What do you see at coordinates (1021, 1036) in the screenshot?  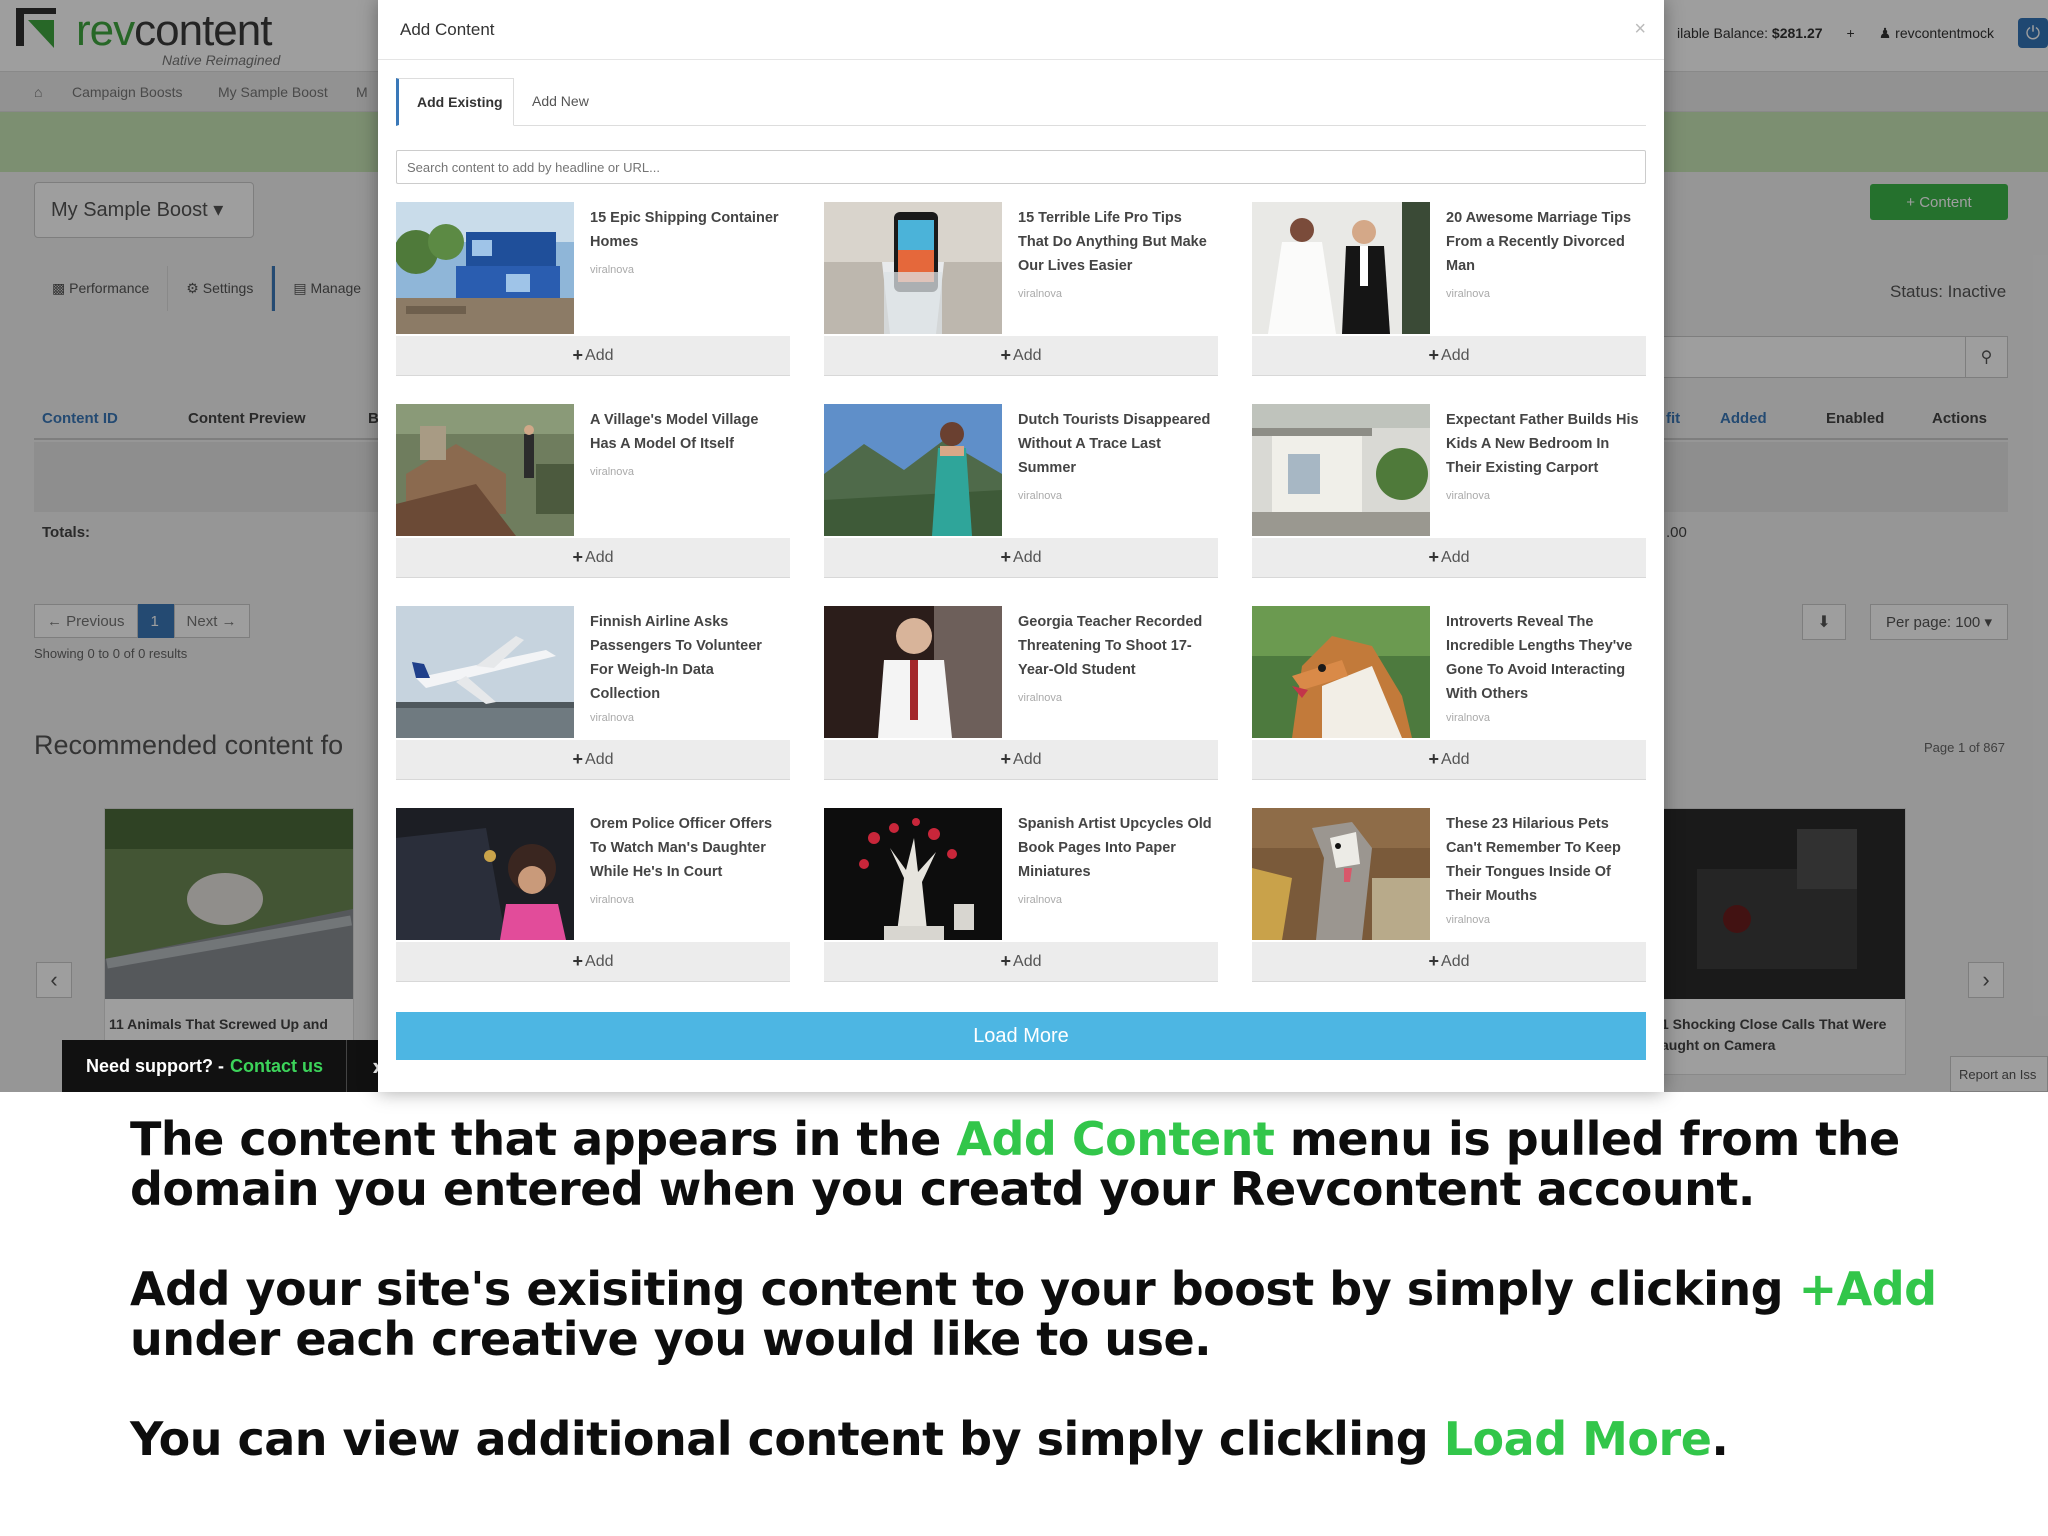 I see `load-more-button: Load More` at bounding box center [1021, 1036].